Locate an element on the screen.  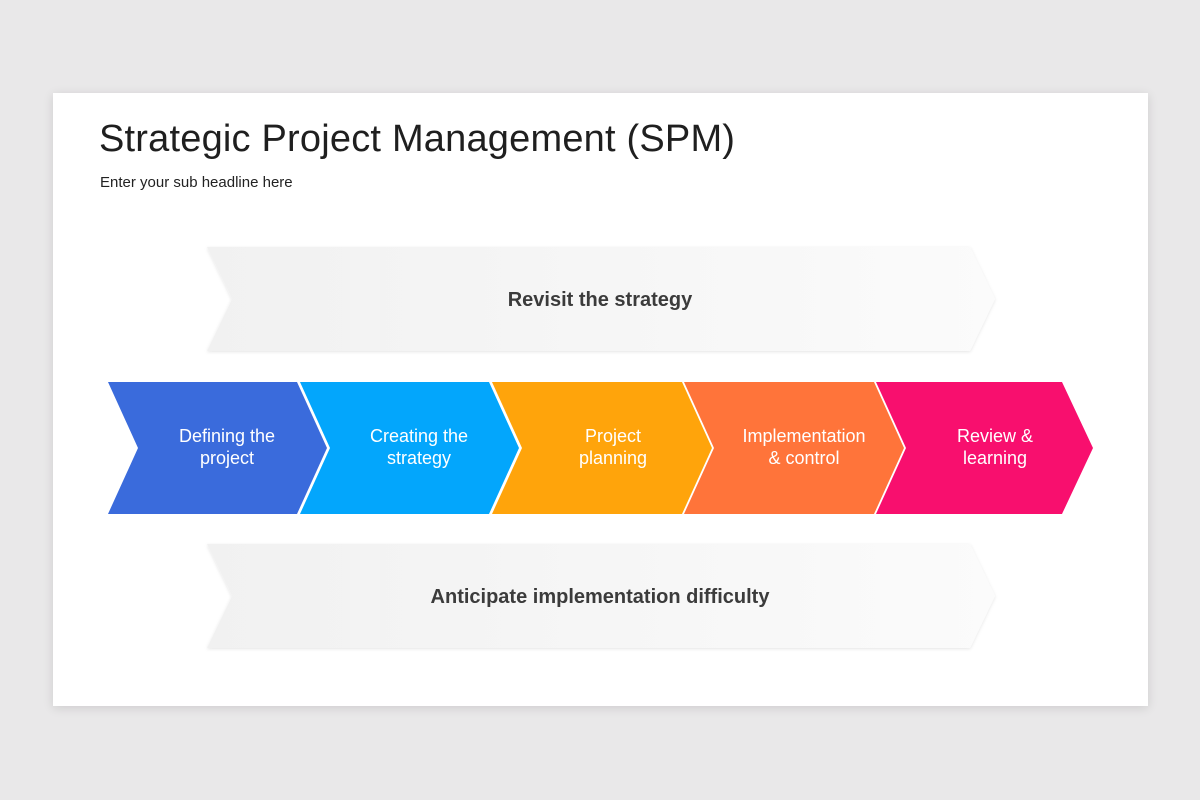
step-label: Project is located at coordinates (613, 436).